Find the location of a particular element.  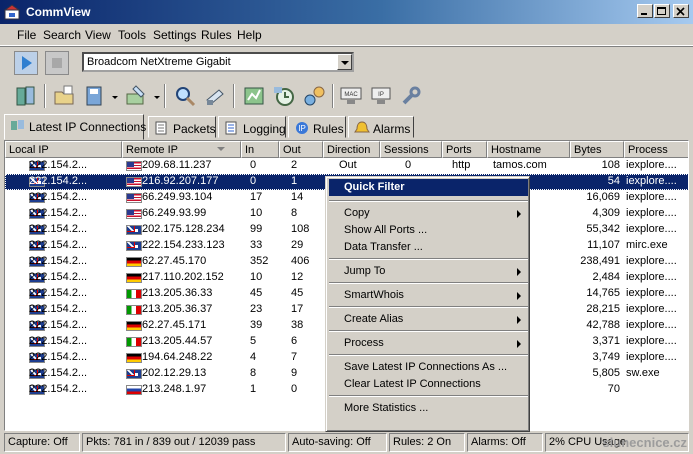

cell-bytes: 108 is located at coordinates (610, 165).